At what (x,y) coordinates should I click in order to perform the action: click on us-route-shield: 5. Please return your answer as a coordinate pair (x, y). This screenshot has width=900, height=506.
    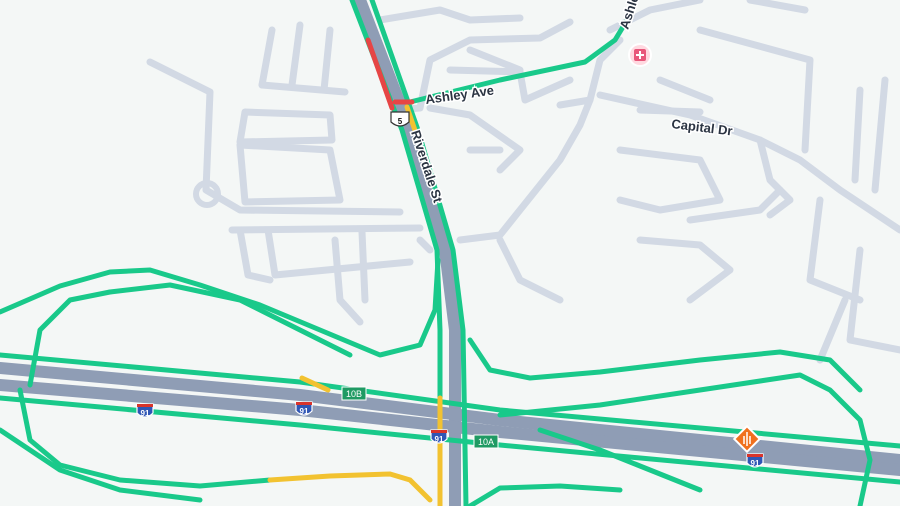
    Looking at the image, I should click on (400, 119).